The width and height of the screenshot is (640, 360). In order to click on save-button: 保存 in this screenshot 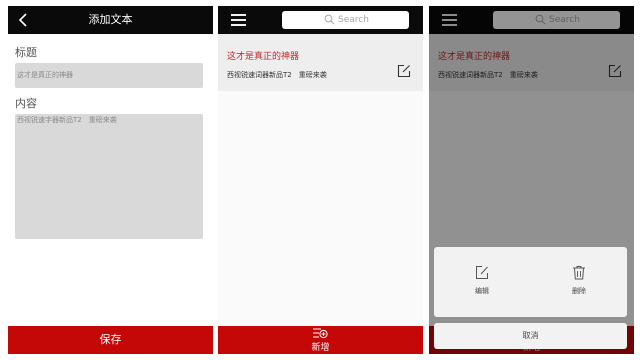, I will do `click(110, 340)`.